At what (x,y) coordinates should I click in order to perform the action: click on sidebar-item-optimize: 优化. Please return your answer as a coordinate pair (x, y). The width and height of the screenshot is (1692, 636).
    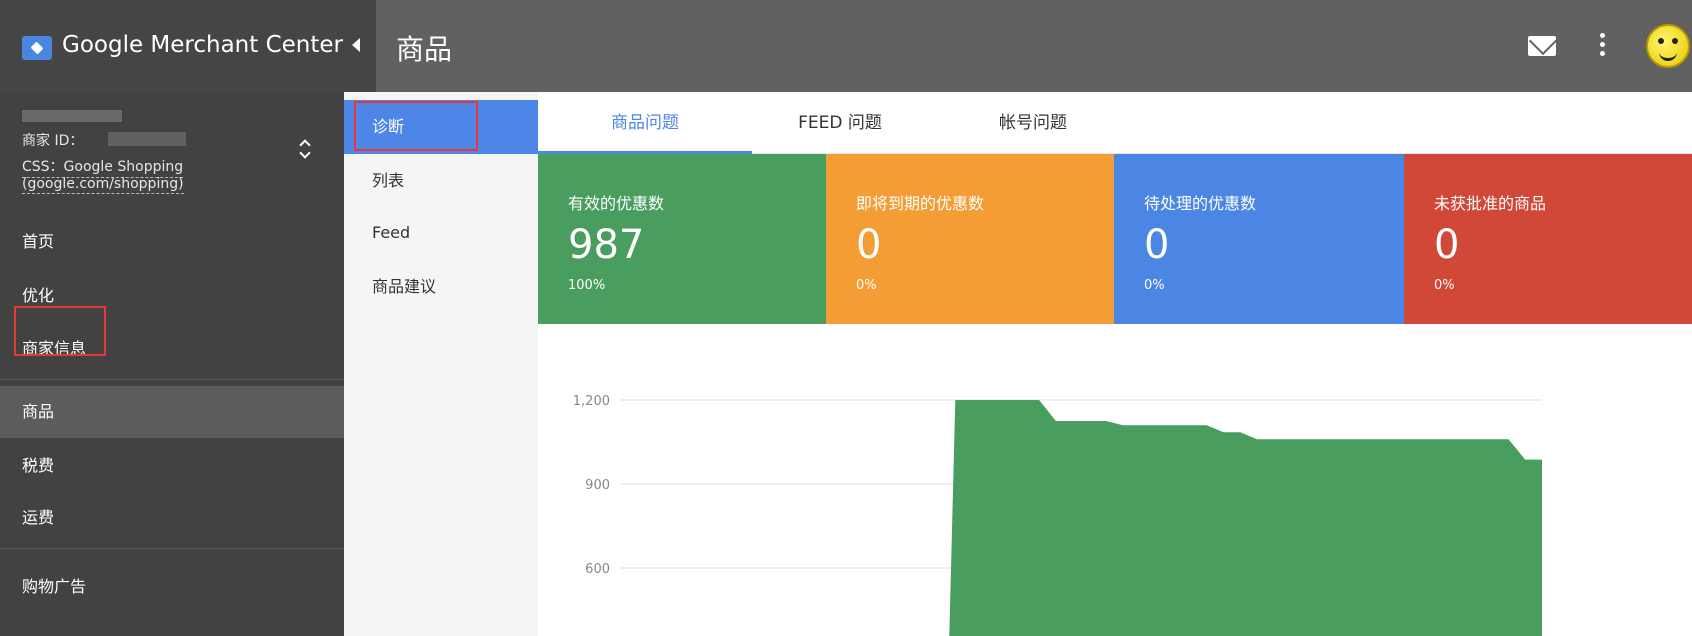
    Looking at the image, I should click on (172, 296).